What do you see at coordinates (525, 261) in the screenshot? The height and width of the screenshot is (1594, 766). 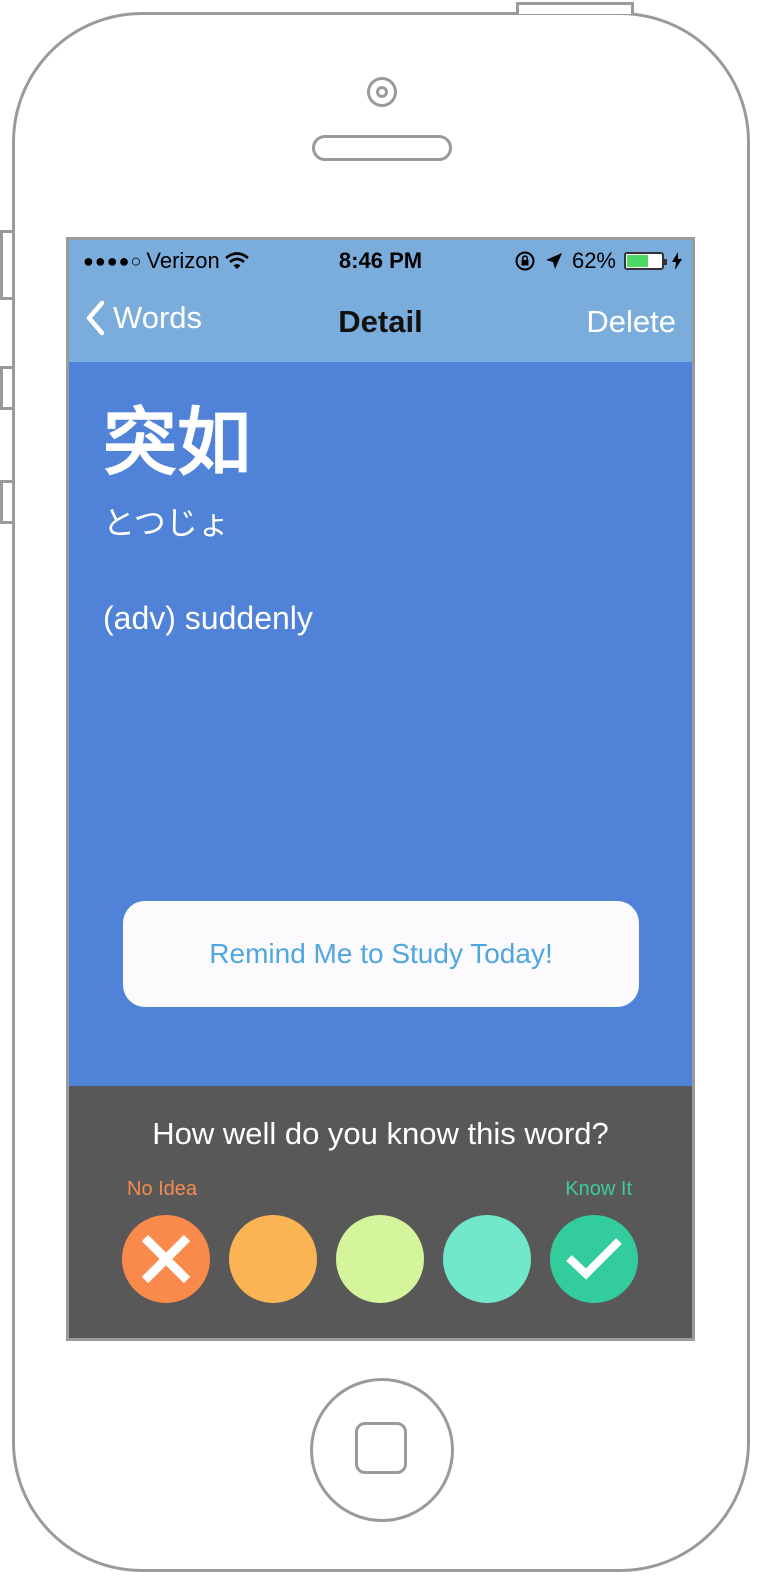 I see `rotation-lock-icon` at bounding box center [525, 261].